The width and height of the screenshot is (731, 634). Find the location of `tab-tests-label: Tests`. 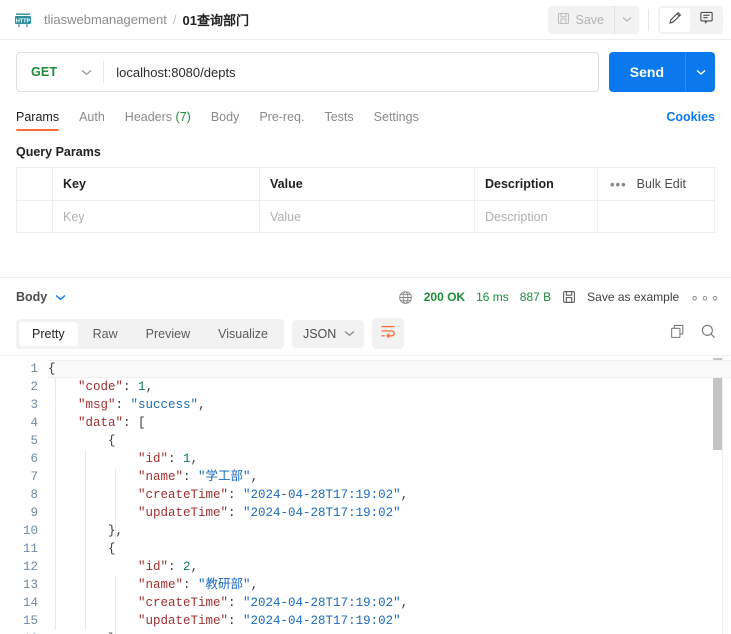

tab-tests-label: Tests is located at coordinates (339, 117).